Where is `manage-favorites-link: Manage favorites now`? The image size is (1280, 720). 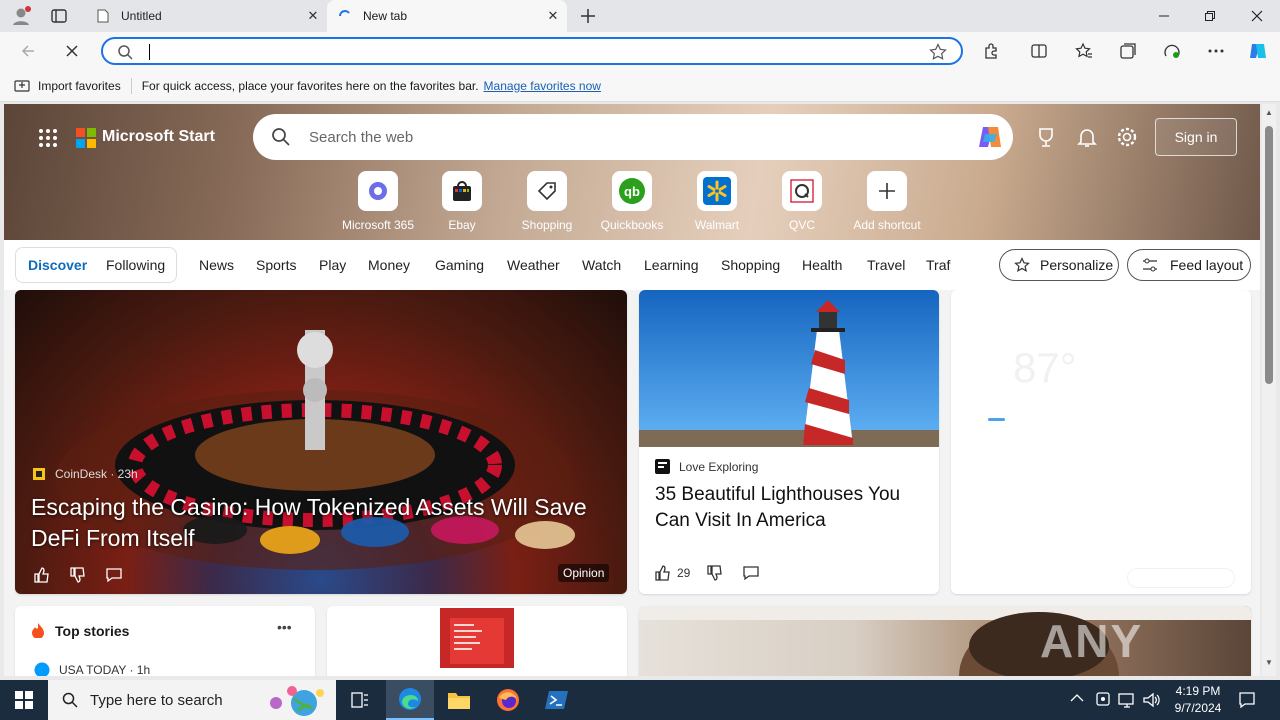
manage-favorites-link: Manage favorites now is located at coordinates (542, 86).